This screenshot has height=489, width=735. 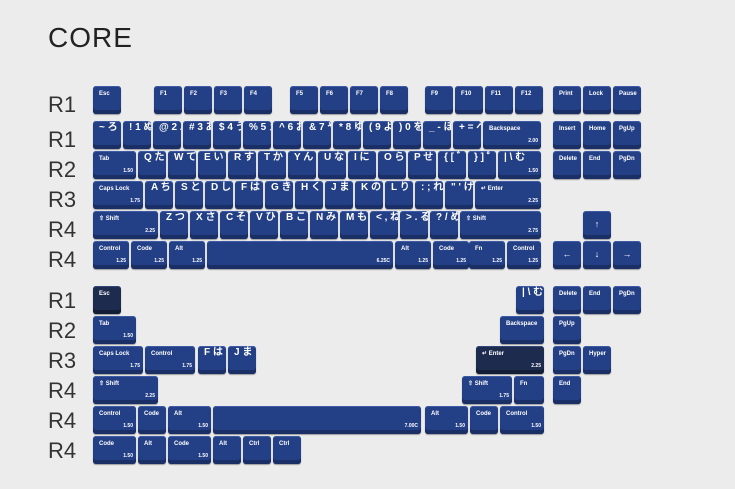 I want to click on keycap: B こ, so click(x=294, y=225).